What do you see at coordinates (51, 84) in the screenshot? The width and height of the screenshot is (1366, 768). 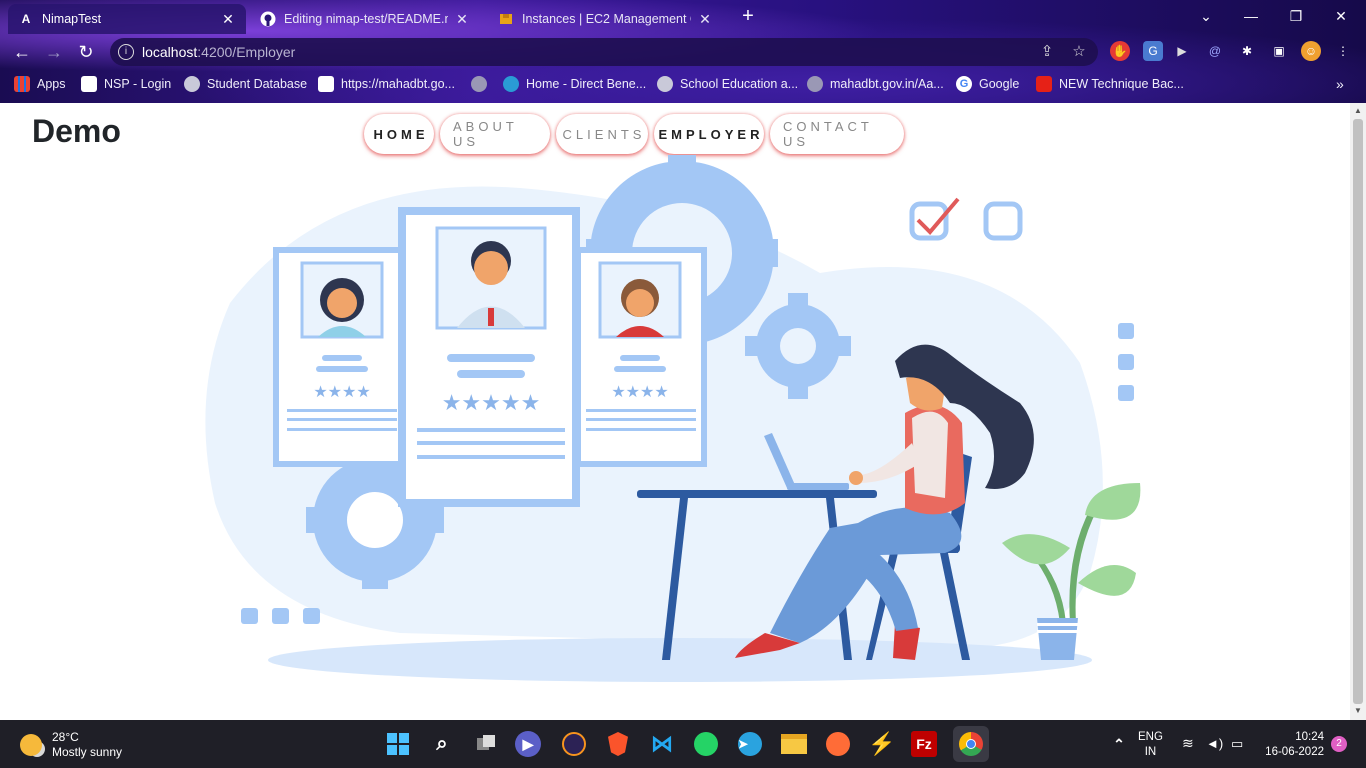 I see `bookmark-label: Apps` at bounding box center [51, 84].